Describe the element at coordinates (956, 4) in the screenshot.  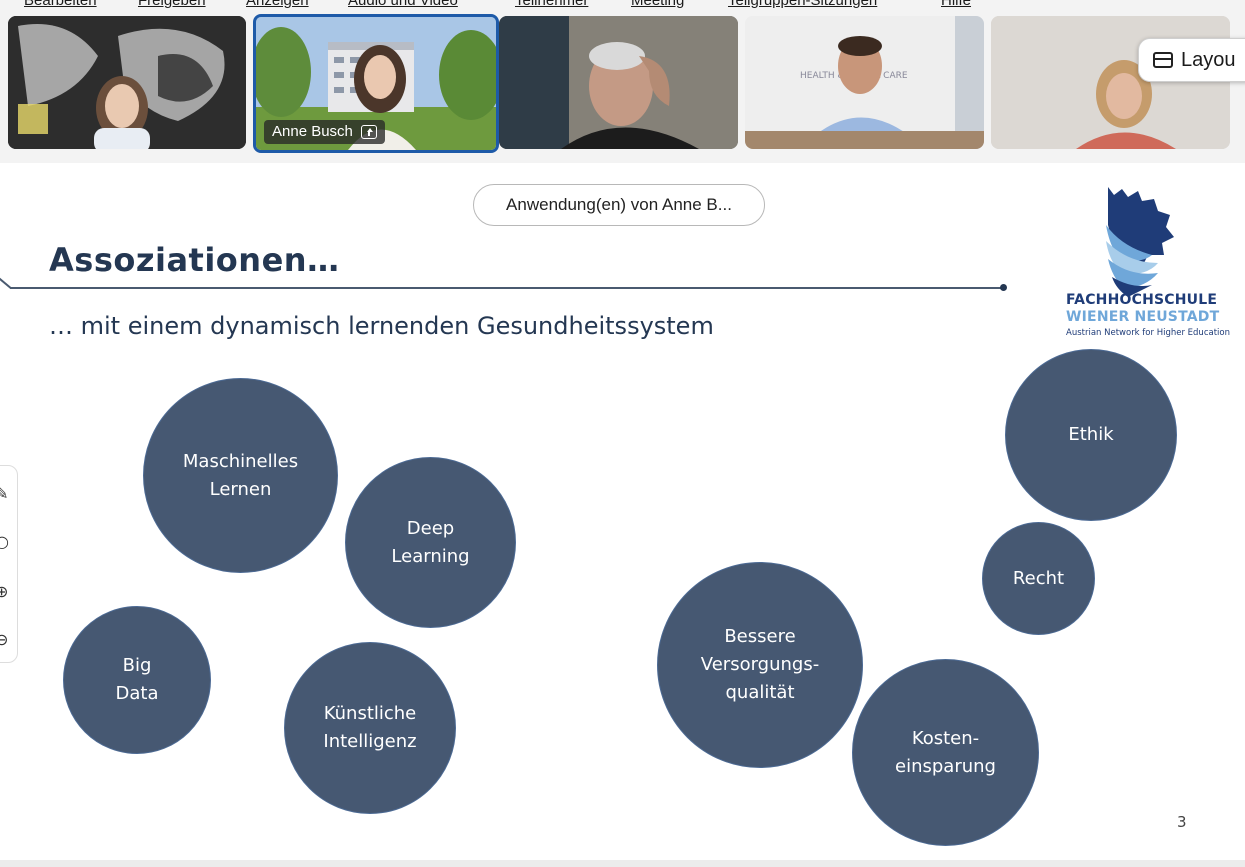
I see `menu-hilfe: Hilfe` at that location.